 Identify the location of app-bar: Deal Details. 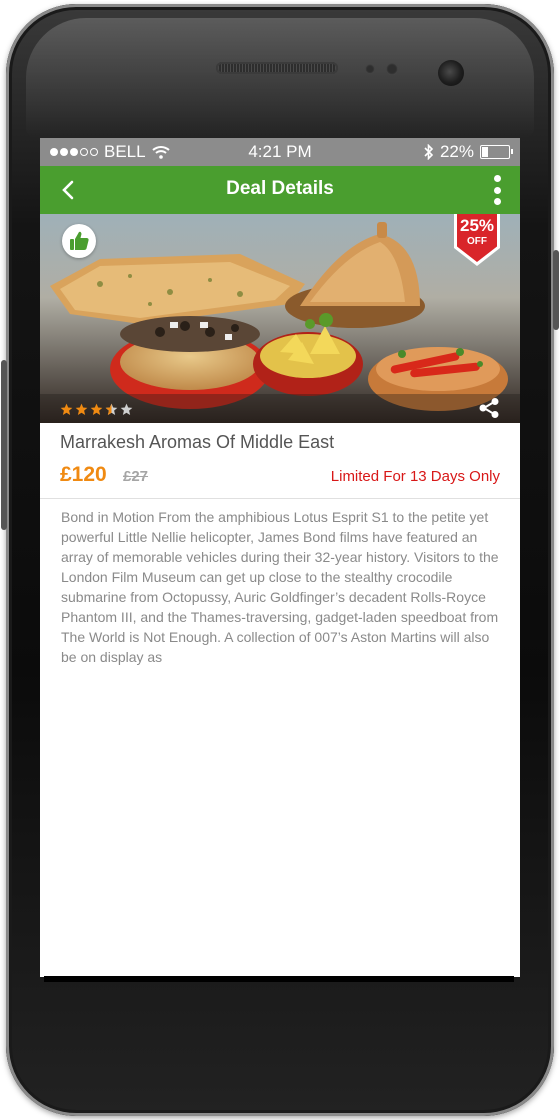
(280, 190).